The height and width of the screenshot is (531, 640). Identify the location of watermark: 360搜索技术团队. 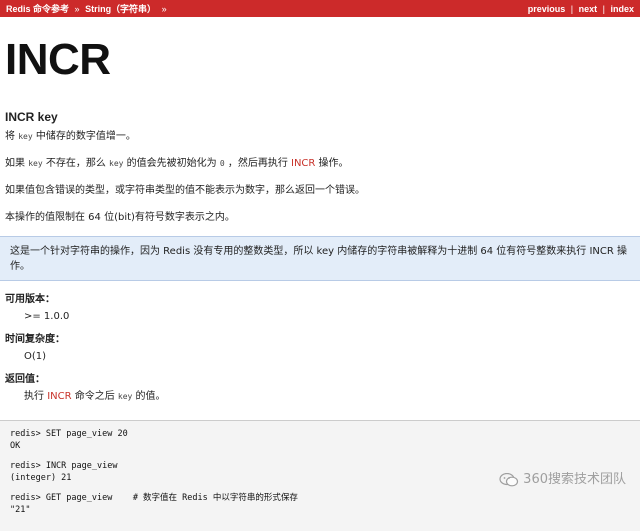
(562, 480).